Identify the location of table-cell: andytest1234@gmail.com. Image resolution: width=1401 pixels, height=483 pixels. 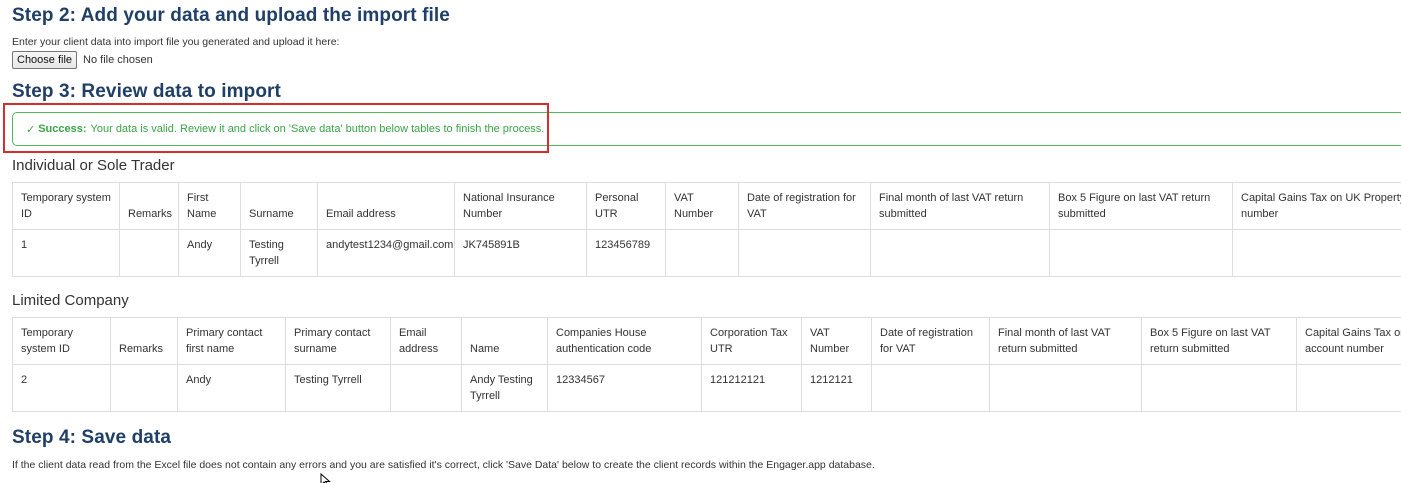
(386, 253).